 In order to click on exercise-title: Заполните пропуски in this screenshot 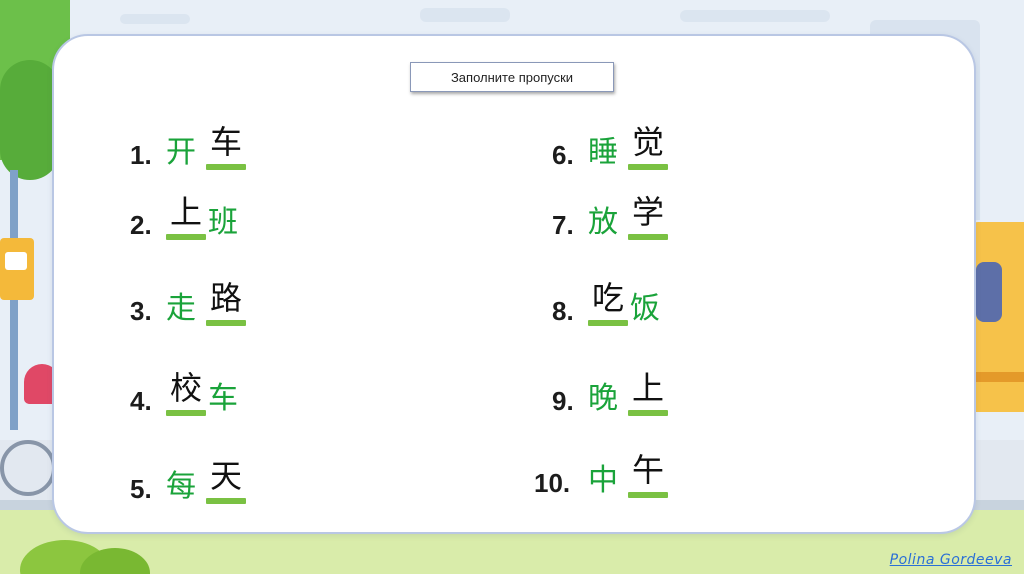, I will do `click(512, 77)`.